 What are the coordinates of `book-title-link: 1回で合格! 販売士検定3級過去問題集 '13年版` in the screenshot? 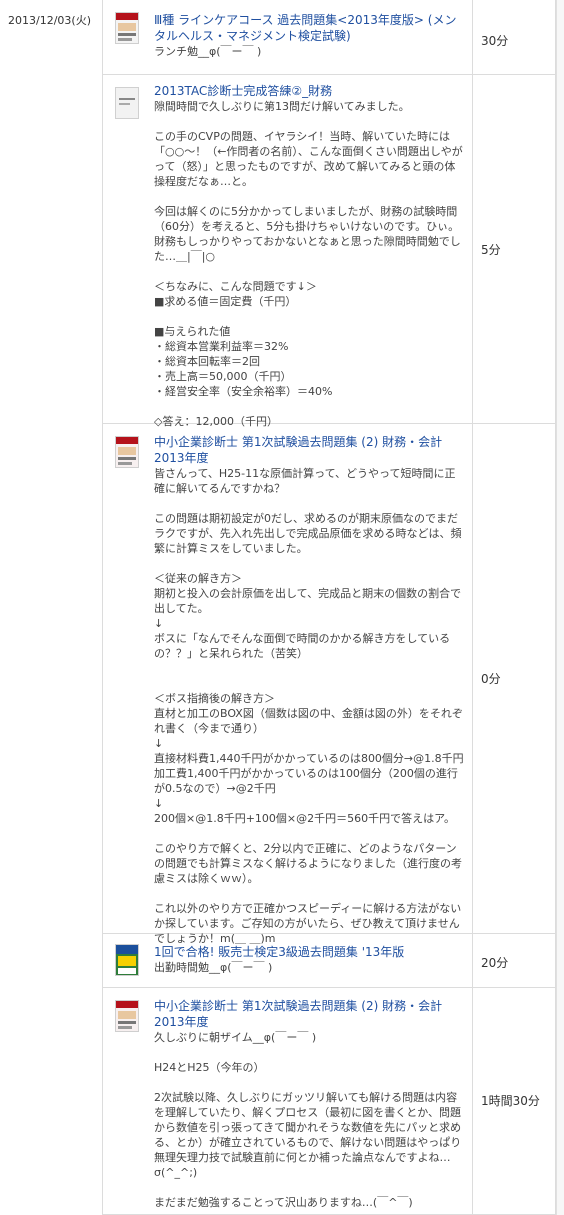 It's located at (310, 952).